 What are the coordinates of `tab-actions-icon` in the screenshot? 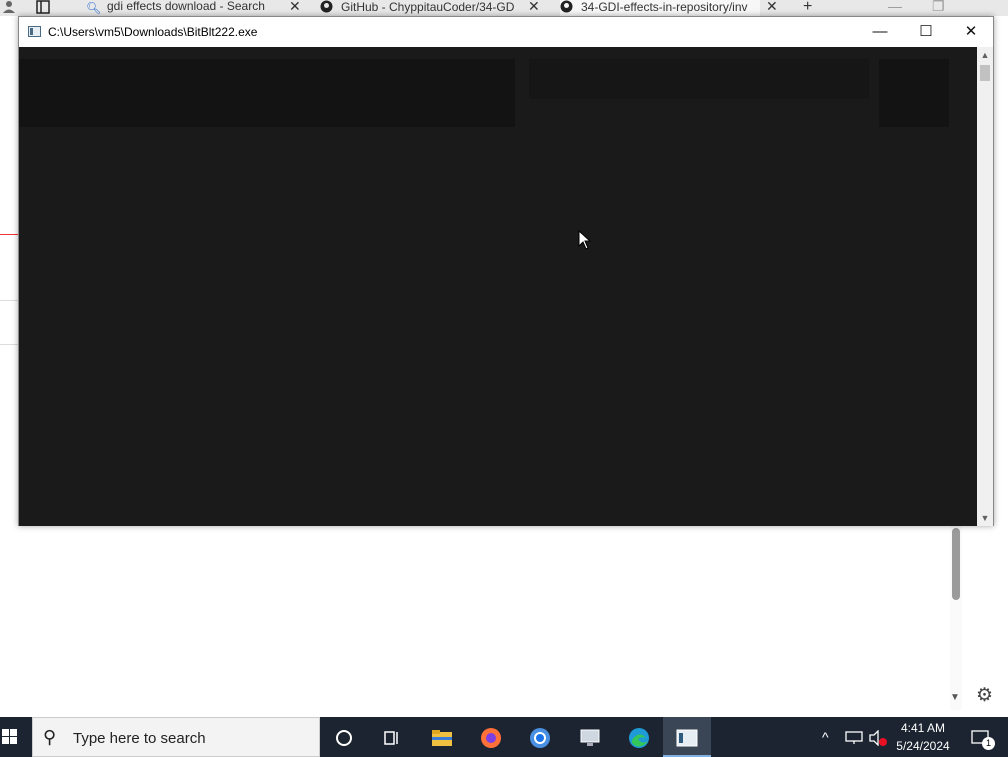 It's located at (44, 8).